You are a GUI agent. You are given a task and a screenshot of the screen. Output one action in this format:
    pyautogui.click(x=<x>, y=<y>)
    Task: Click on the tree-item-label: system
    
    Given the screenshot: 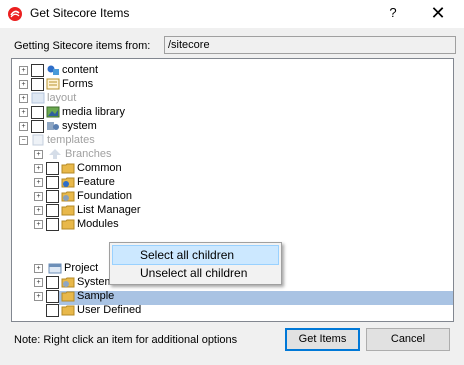 What is the action you would take?
    pyautogui.click(x=79, y=126)
    